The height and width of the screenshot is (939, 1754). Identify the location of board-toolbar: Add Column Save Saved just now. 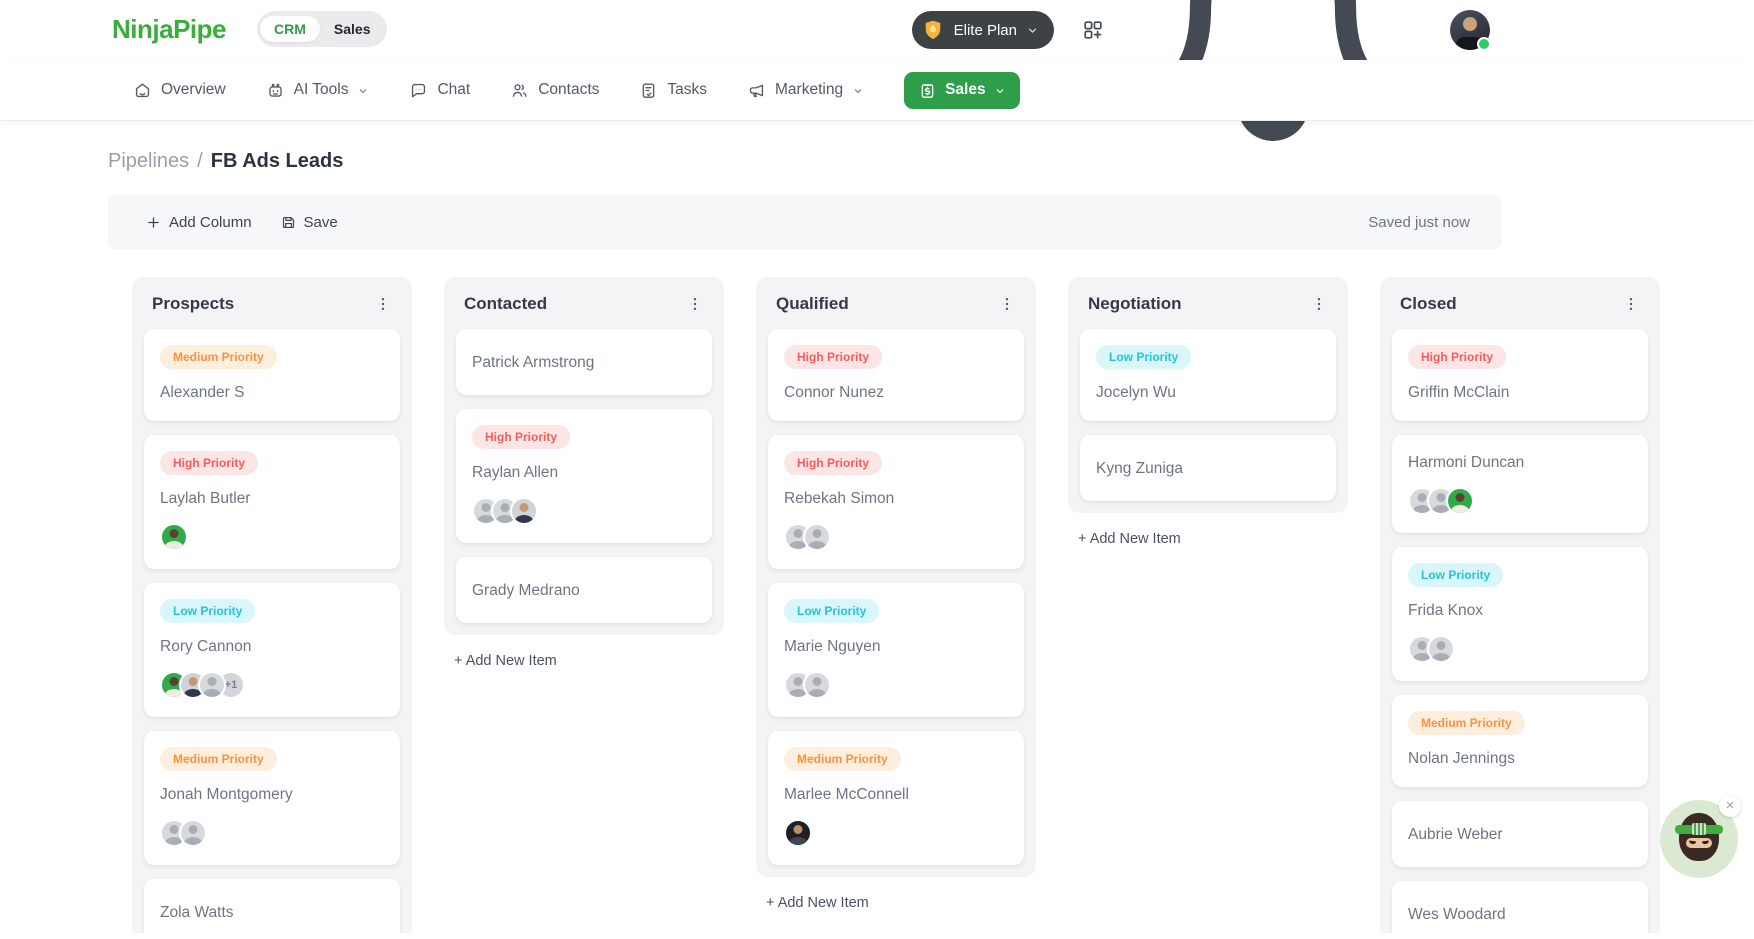
(805, 222).